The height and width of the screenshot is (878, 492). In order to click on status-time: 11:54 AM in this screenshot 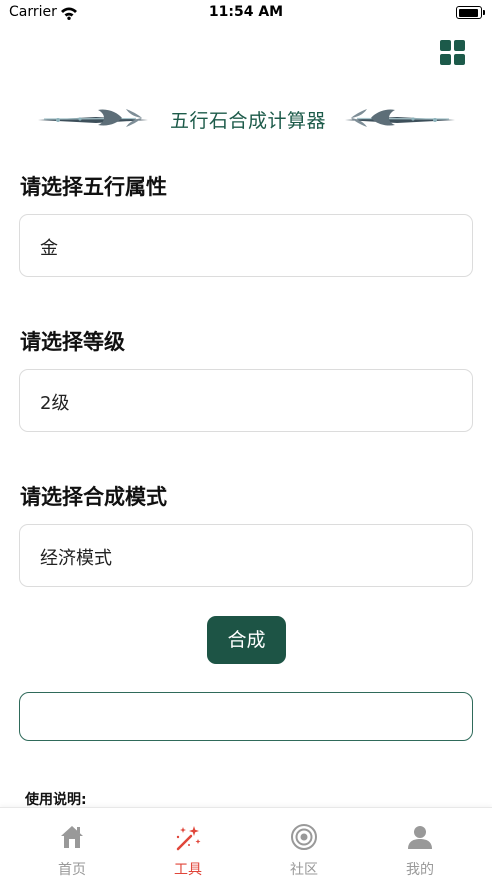, I will do `click(246, 12)`.